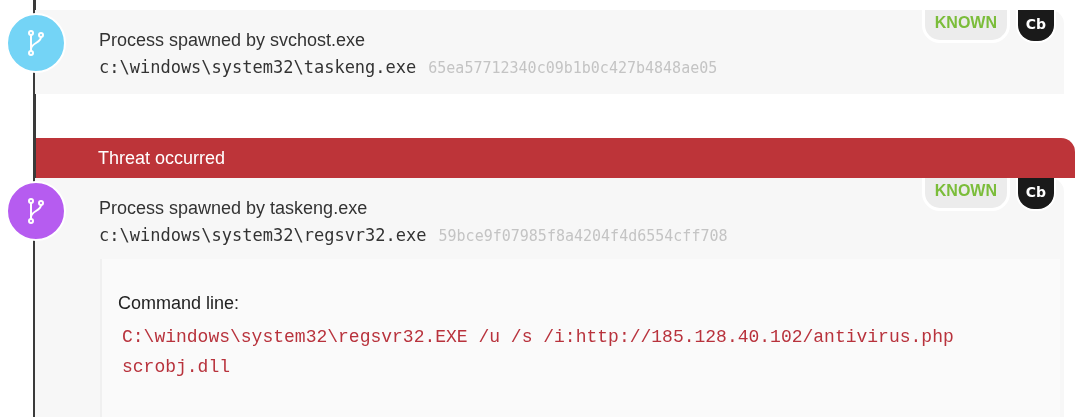  What do you see at coordinates (258, 67) in the screenshot?
I see `process-path: c:\windows\system32\taskeng.exe` at bounding box center [258, 67].